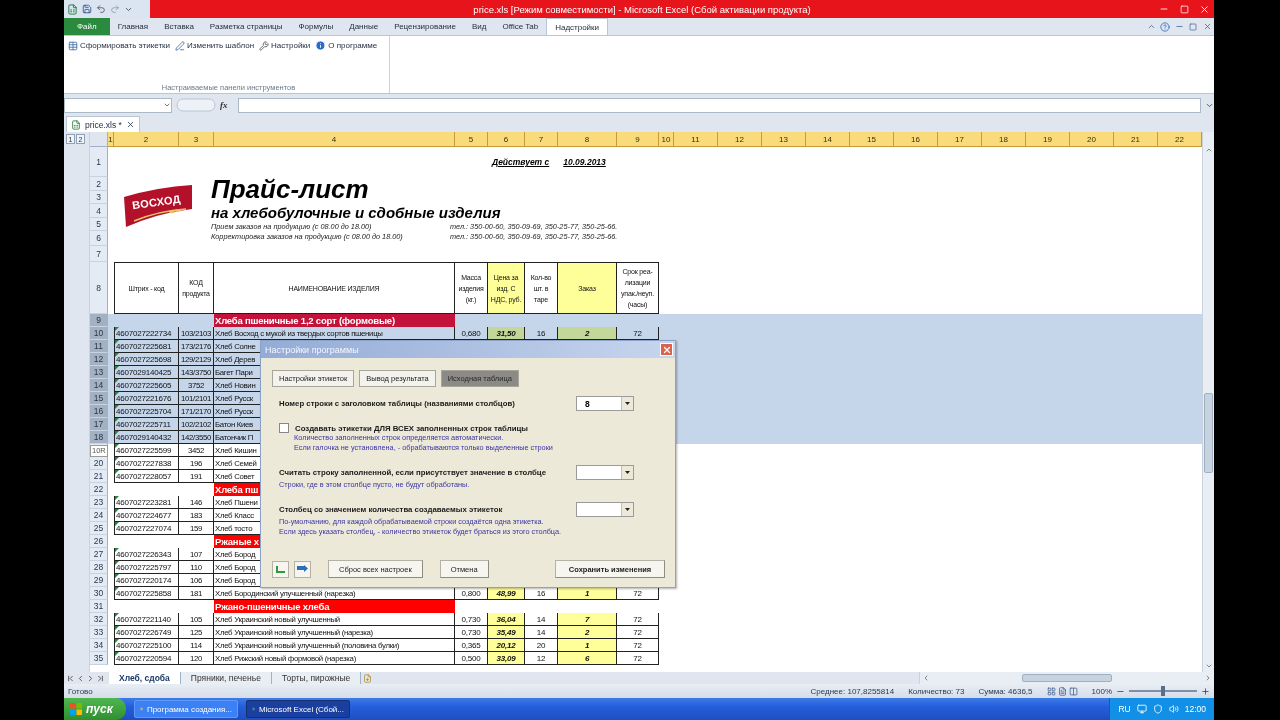 The height and width of the screenshot is (720, 1280). What do you see at coordinates (666, 139) in the screenshot?
I see `column-header: 10` at bounding box center [666, 139].